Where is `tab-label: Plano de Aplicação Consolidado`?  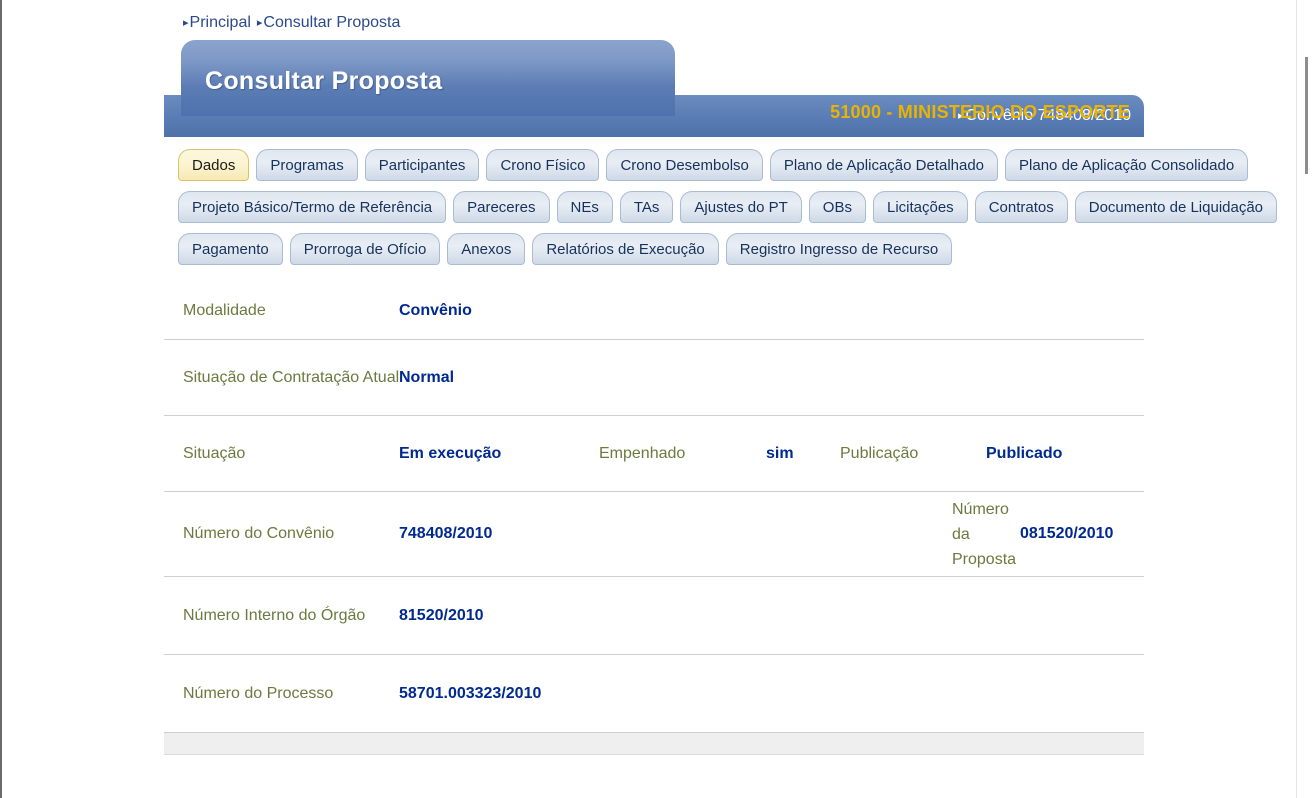
tab-label: Plano de Aplicação Consolidado is located at coordinates (1127, 165).